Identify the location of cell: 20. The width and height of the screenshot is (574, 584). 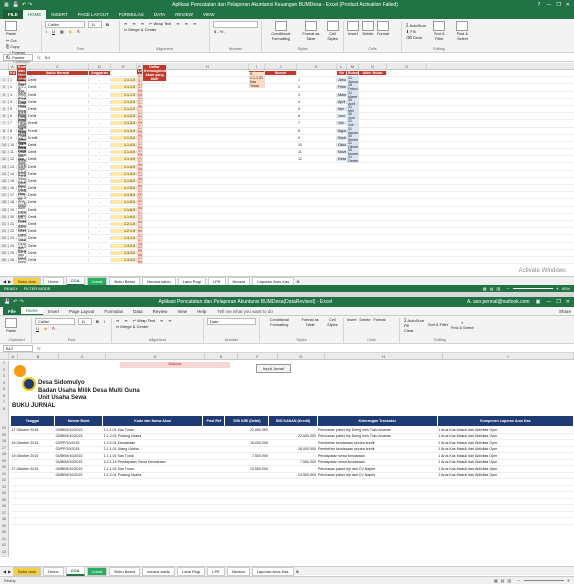
(13, 216).